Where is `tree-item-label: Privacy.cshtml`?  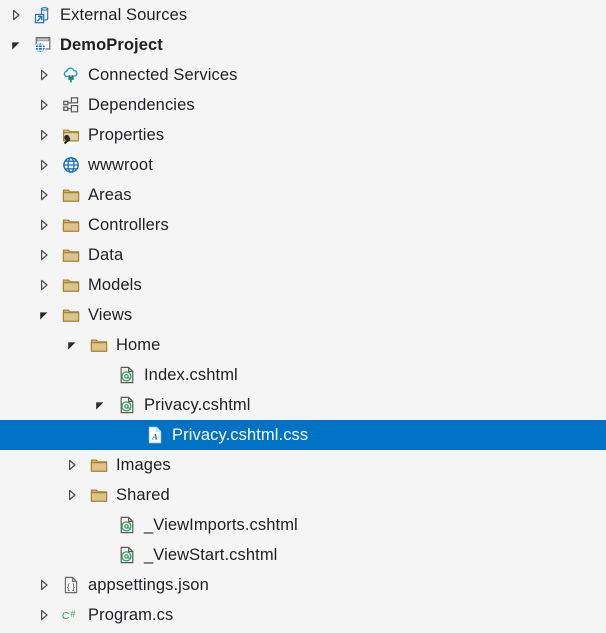
tree-item-label: Privacy.cshtml is located at coordinates (197, 404).